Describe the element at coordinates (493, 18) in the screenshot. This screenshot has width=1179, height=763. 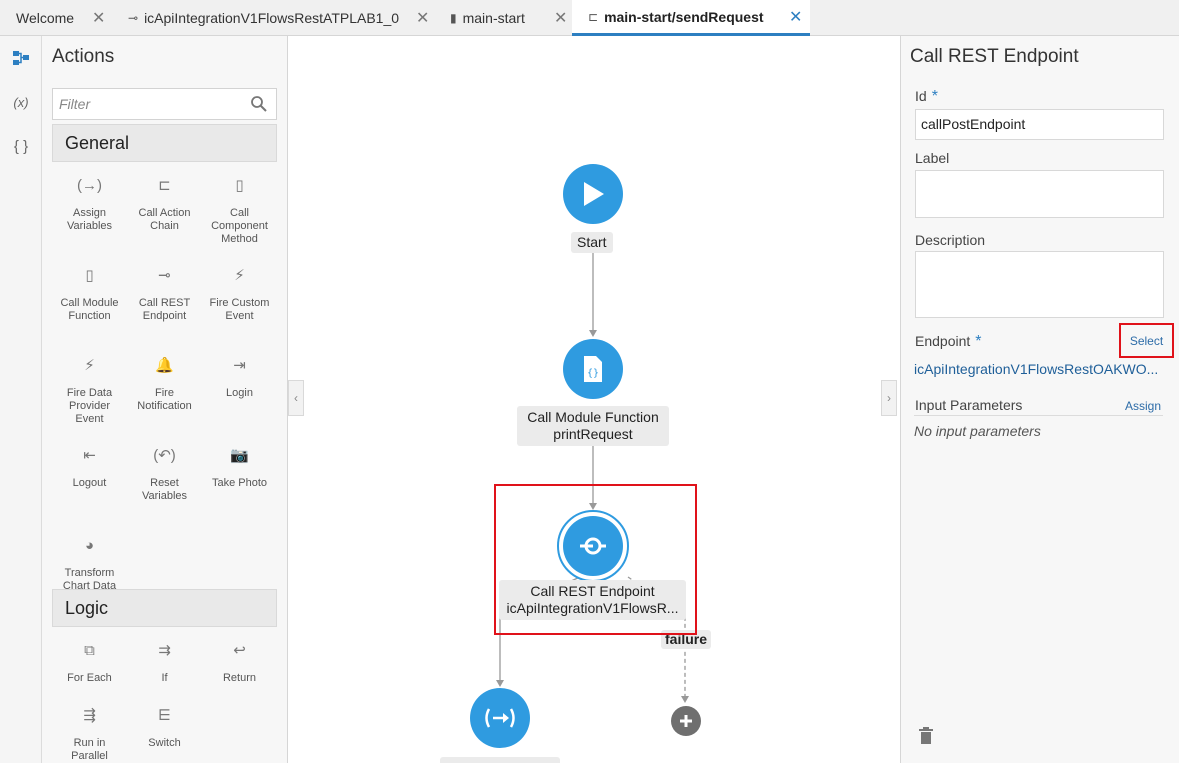
I see `tab-label: main-start` at that location.